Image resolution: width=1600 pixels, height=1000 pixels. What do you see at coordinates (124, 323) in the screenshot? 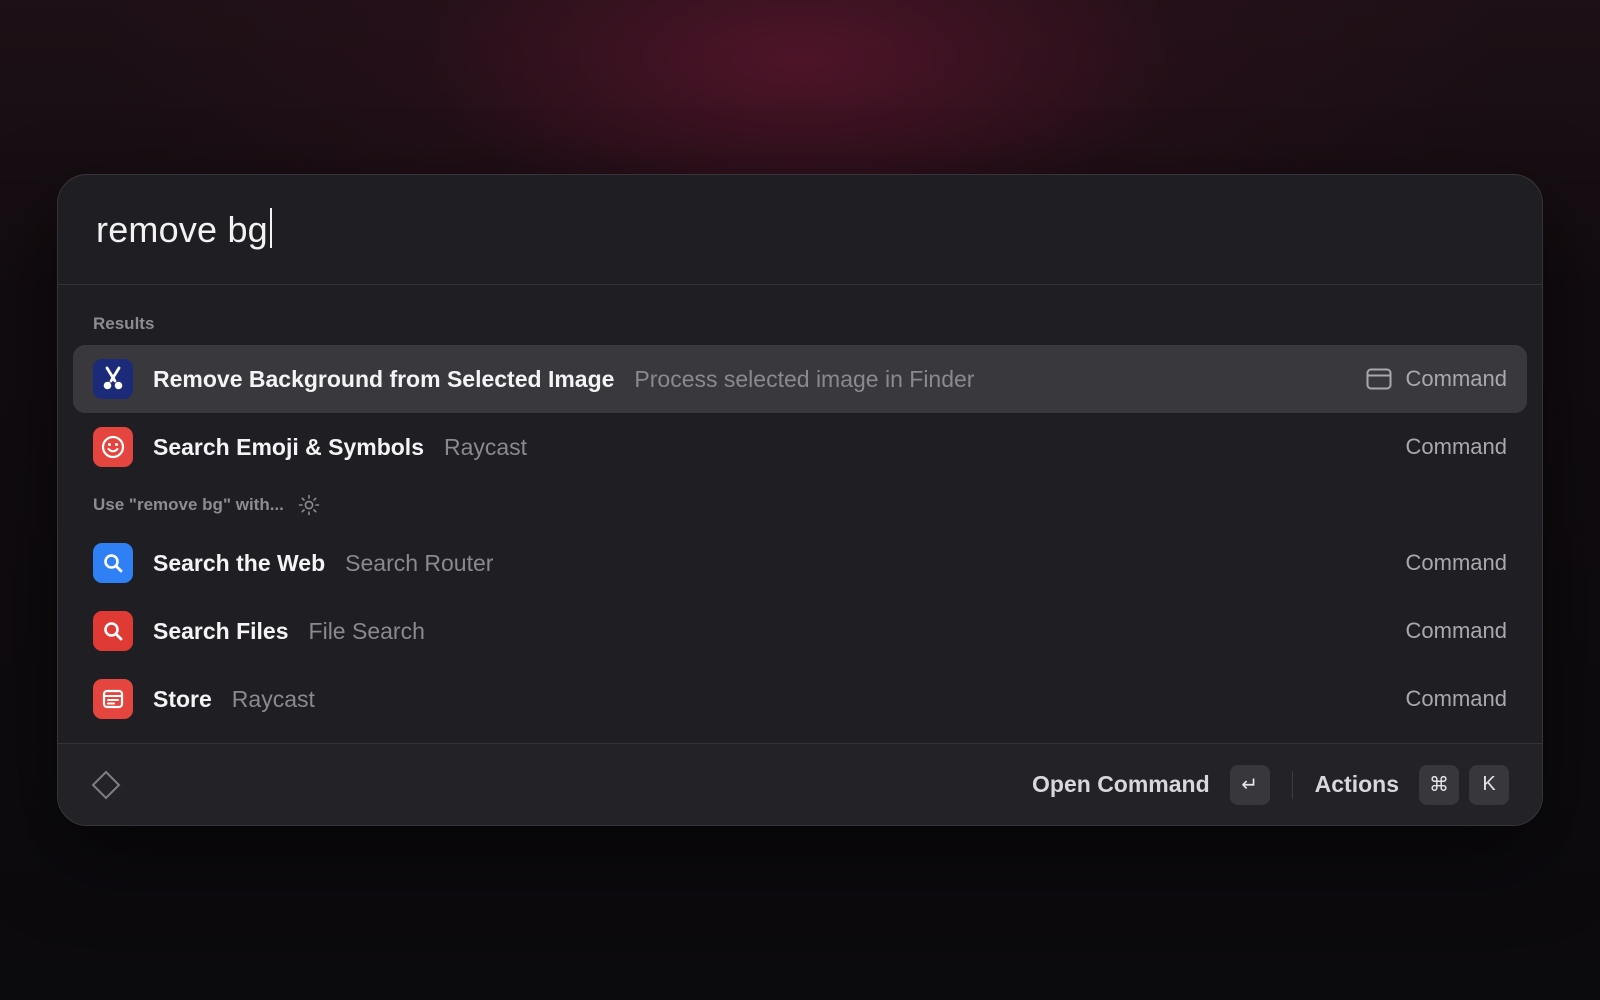
I see `section-header-label: Results` at bounding box center [124, 323].